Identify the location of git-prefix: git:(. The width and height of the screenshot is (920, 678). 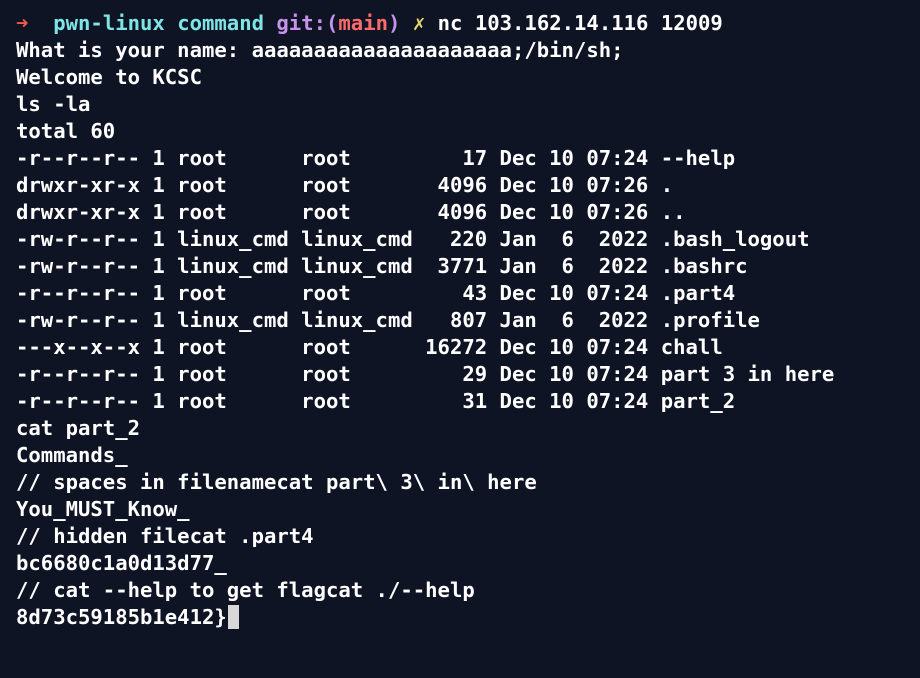
(307, 23).